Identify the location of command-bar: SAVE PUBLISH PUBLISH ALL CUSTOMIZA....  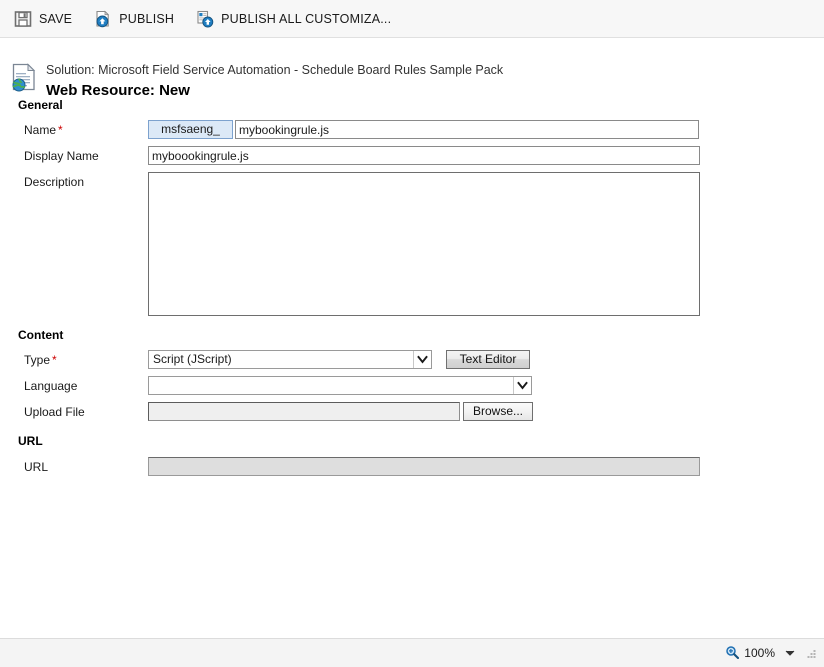
(412, 19).